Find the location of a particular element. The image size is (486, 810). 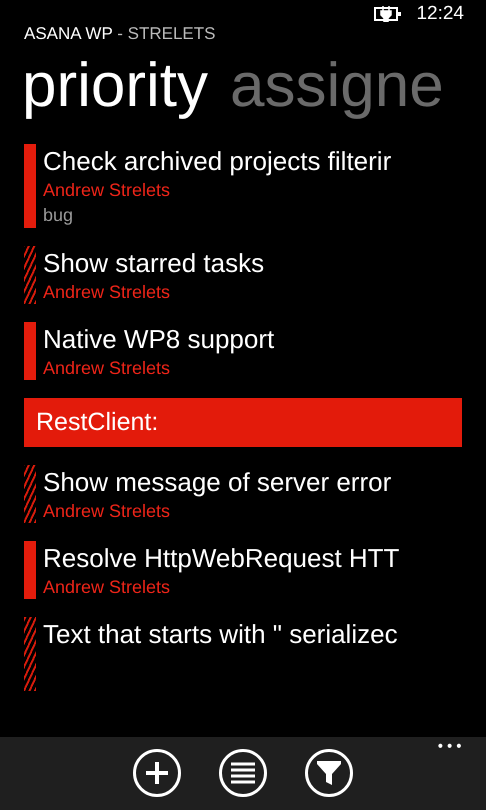

clock-time: 12:24 is located at coordinates (440, 14).